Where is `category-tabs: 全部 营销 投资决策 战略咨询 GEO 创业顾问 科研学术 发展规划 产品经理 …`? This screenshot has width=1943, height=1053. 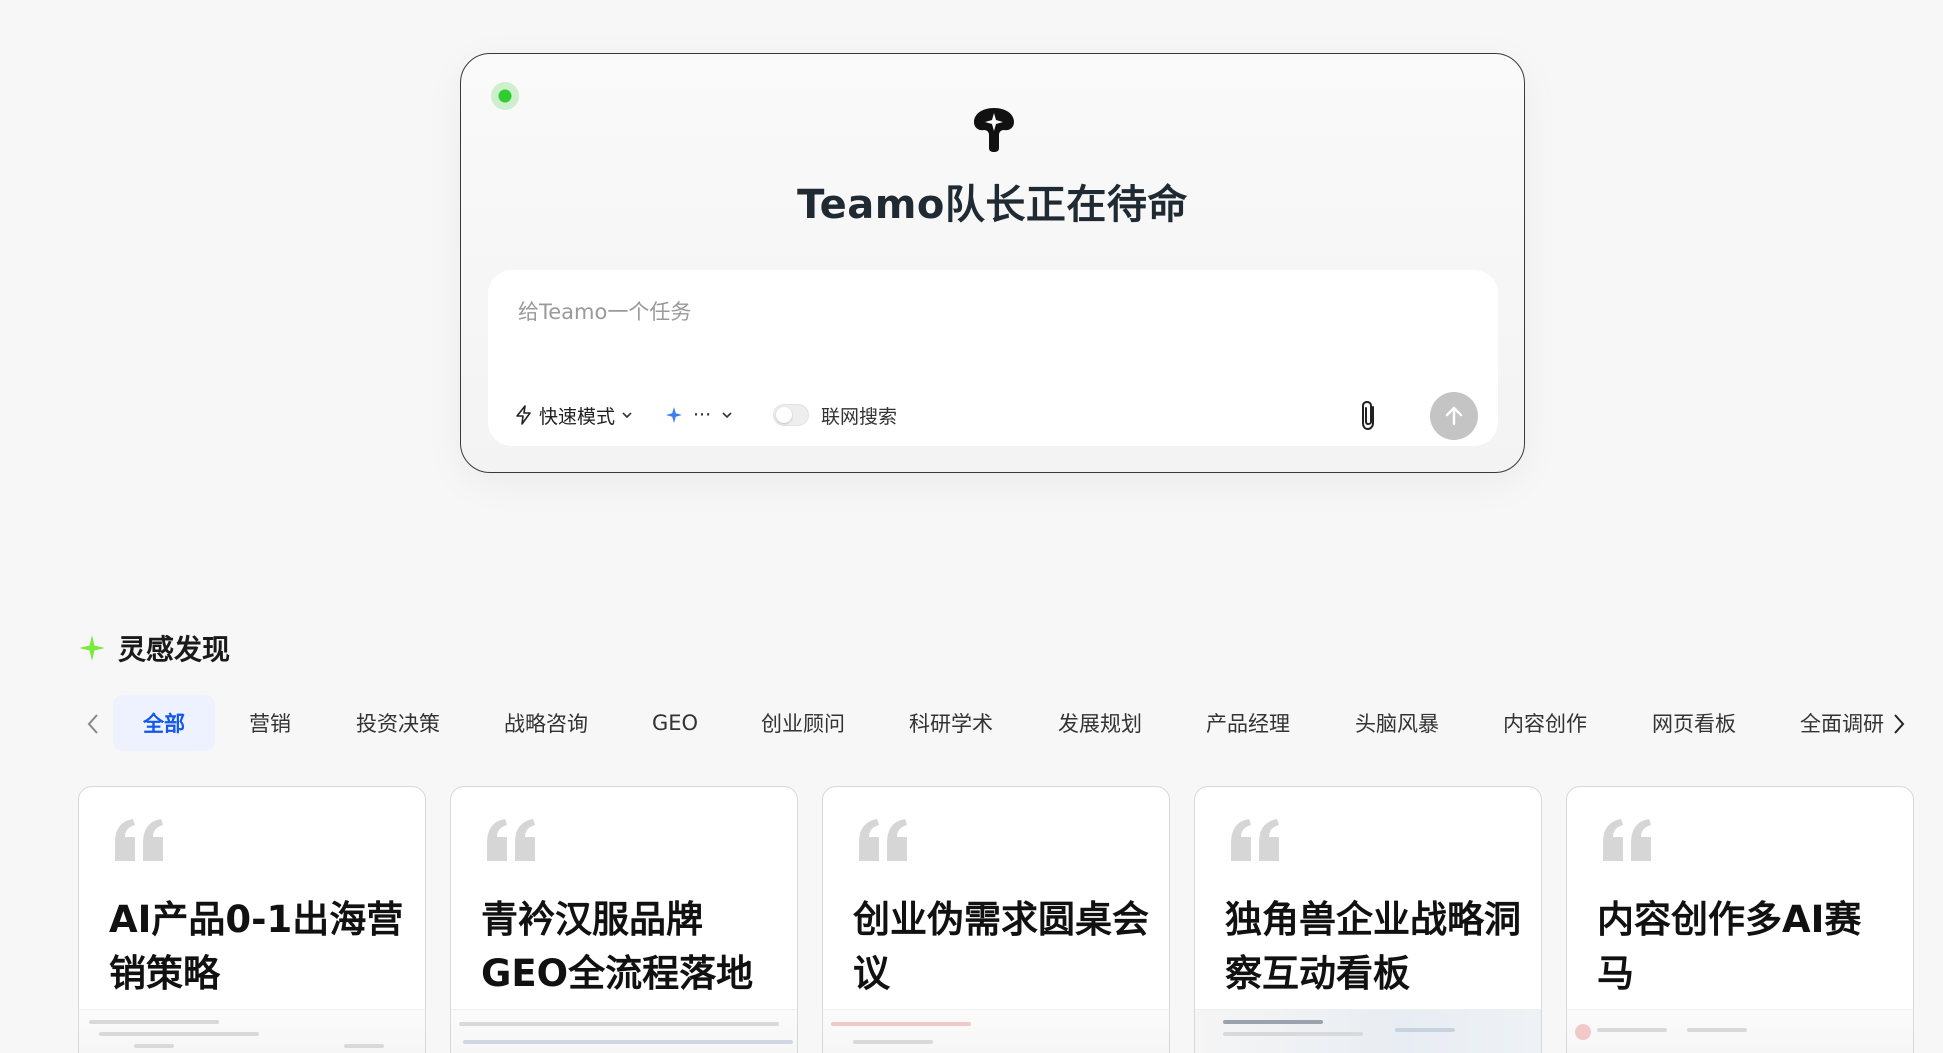 category-tabs: 全部 营销 投资决策 战略咨询 GEO 创业顾问 科研学术 发展规划 产品经理 … is located at coordinates (993, 724).